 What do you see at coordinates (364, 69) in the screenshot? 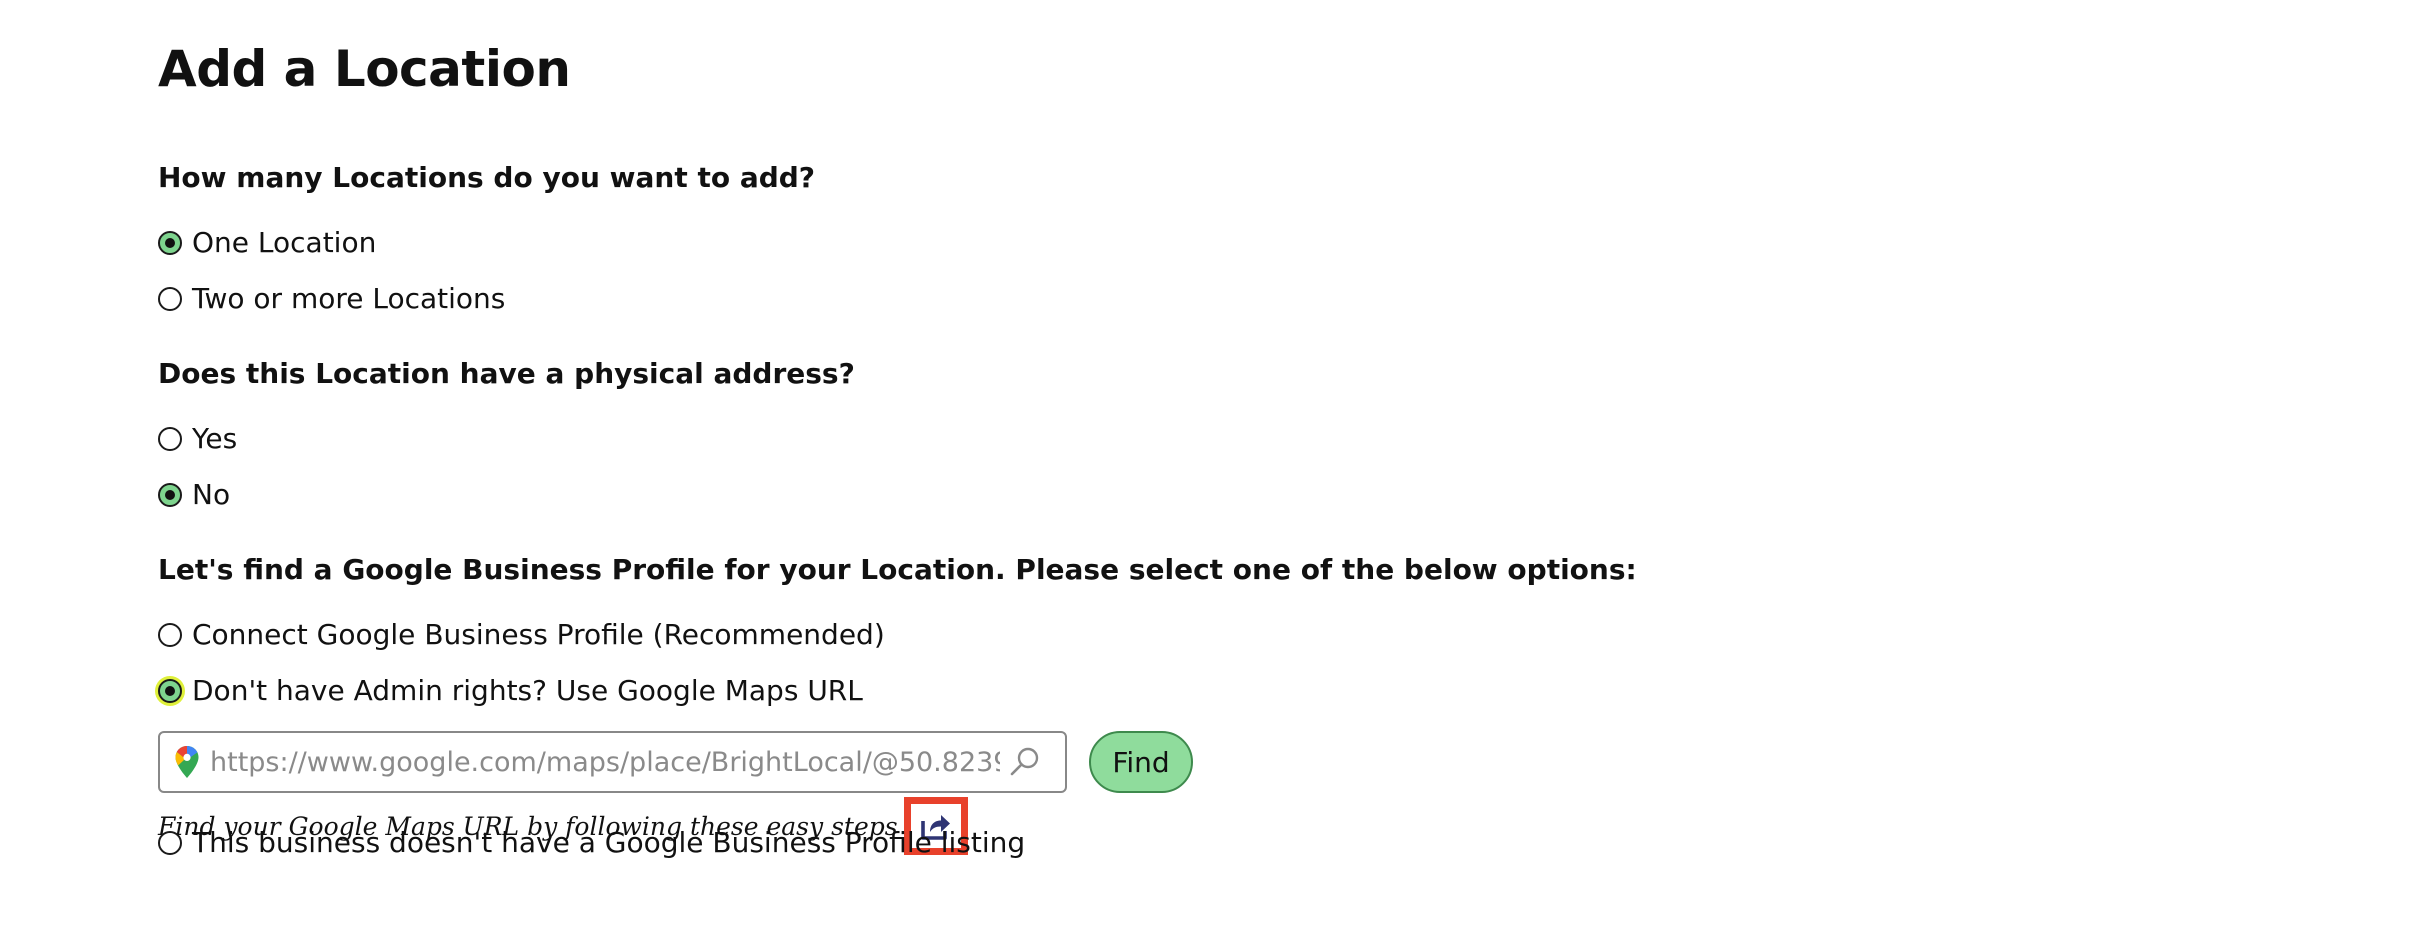
I see `page-title: Add a Location` at bounding box center [364, 69].